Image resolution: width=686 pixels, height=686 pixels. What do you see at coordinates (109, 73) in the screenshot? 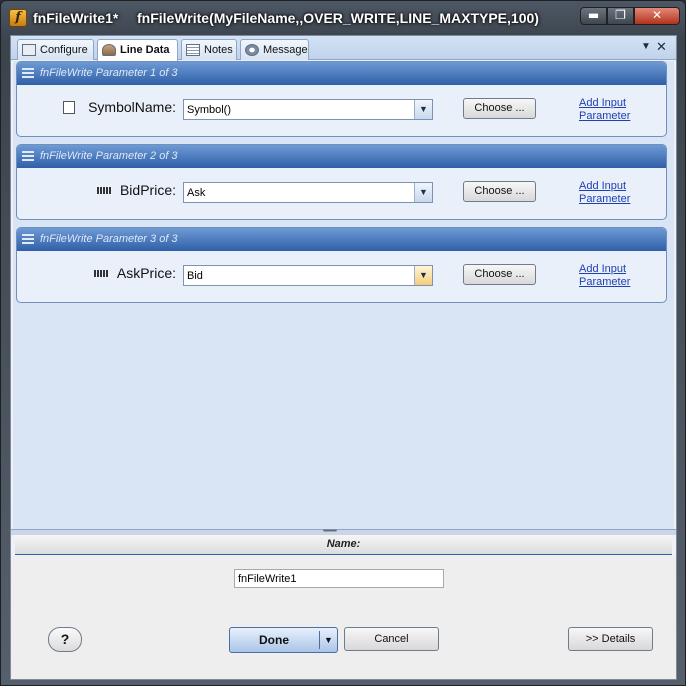
I see `parameter-header-text: fnFileWrite Parameter 1 of 3` at bounding box center [109, 73].